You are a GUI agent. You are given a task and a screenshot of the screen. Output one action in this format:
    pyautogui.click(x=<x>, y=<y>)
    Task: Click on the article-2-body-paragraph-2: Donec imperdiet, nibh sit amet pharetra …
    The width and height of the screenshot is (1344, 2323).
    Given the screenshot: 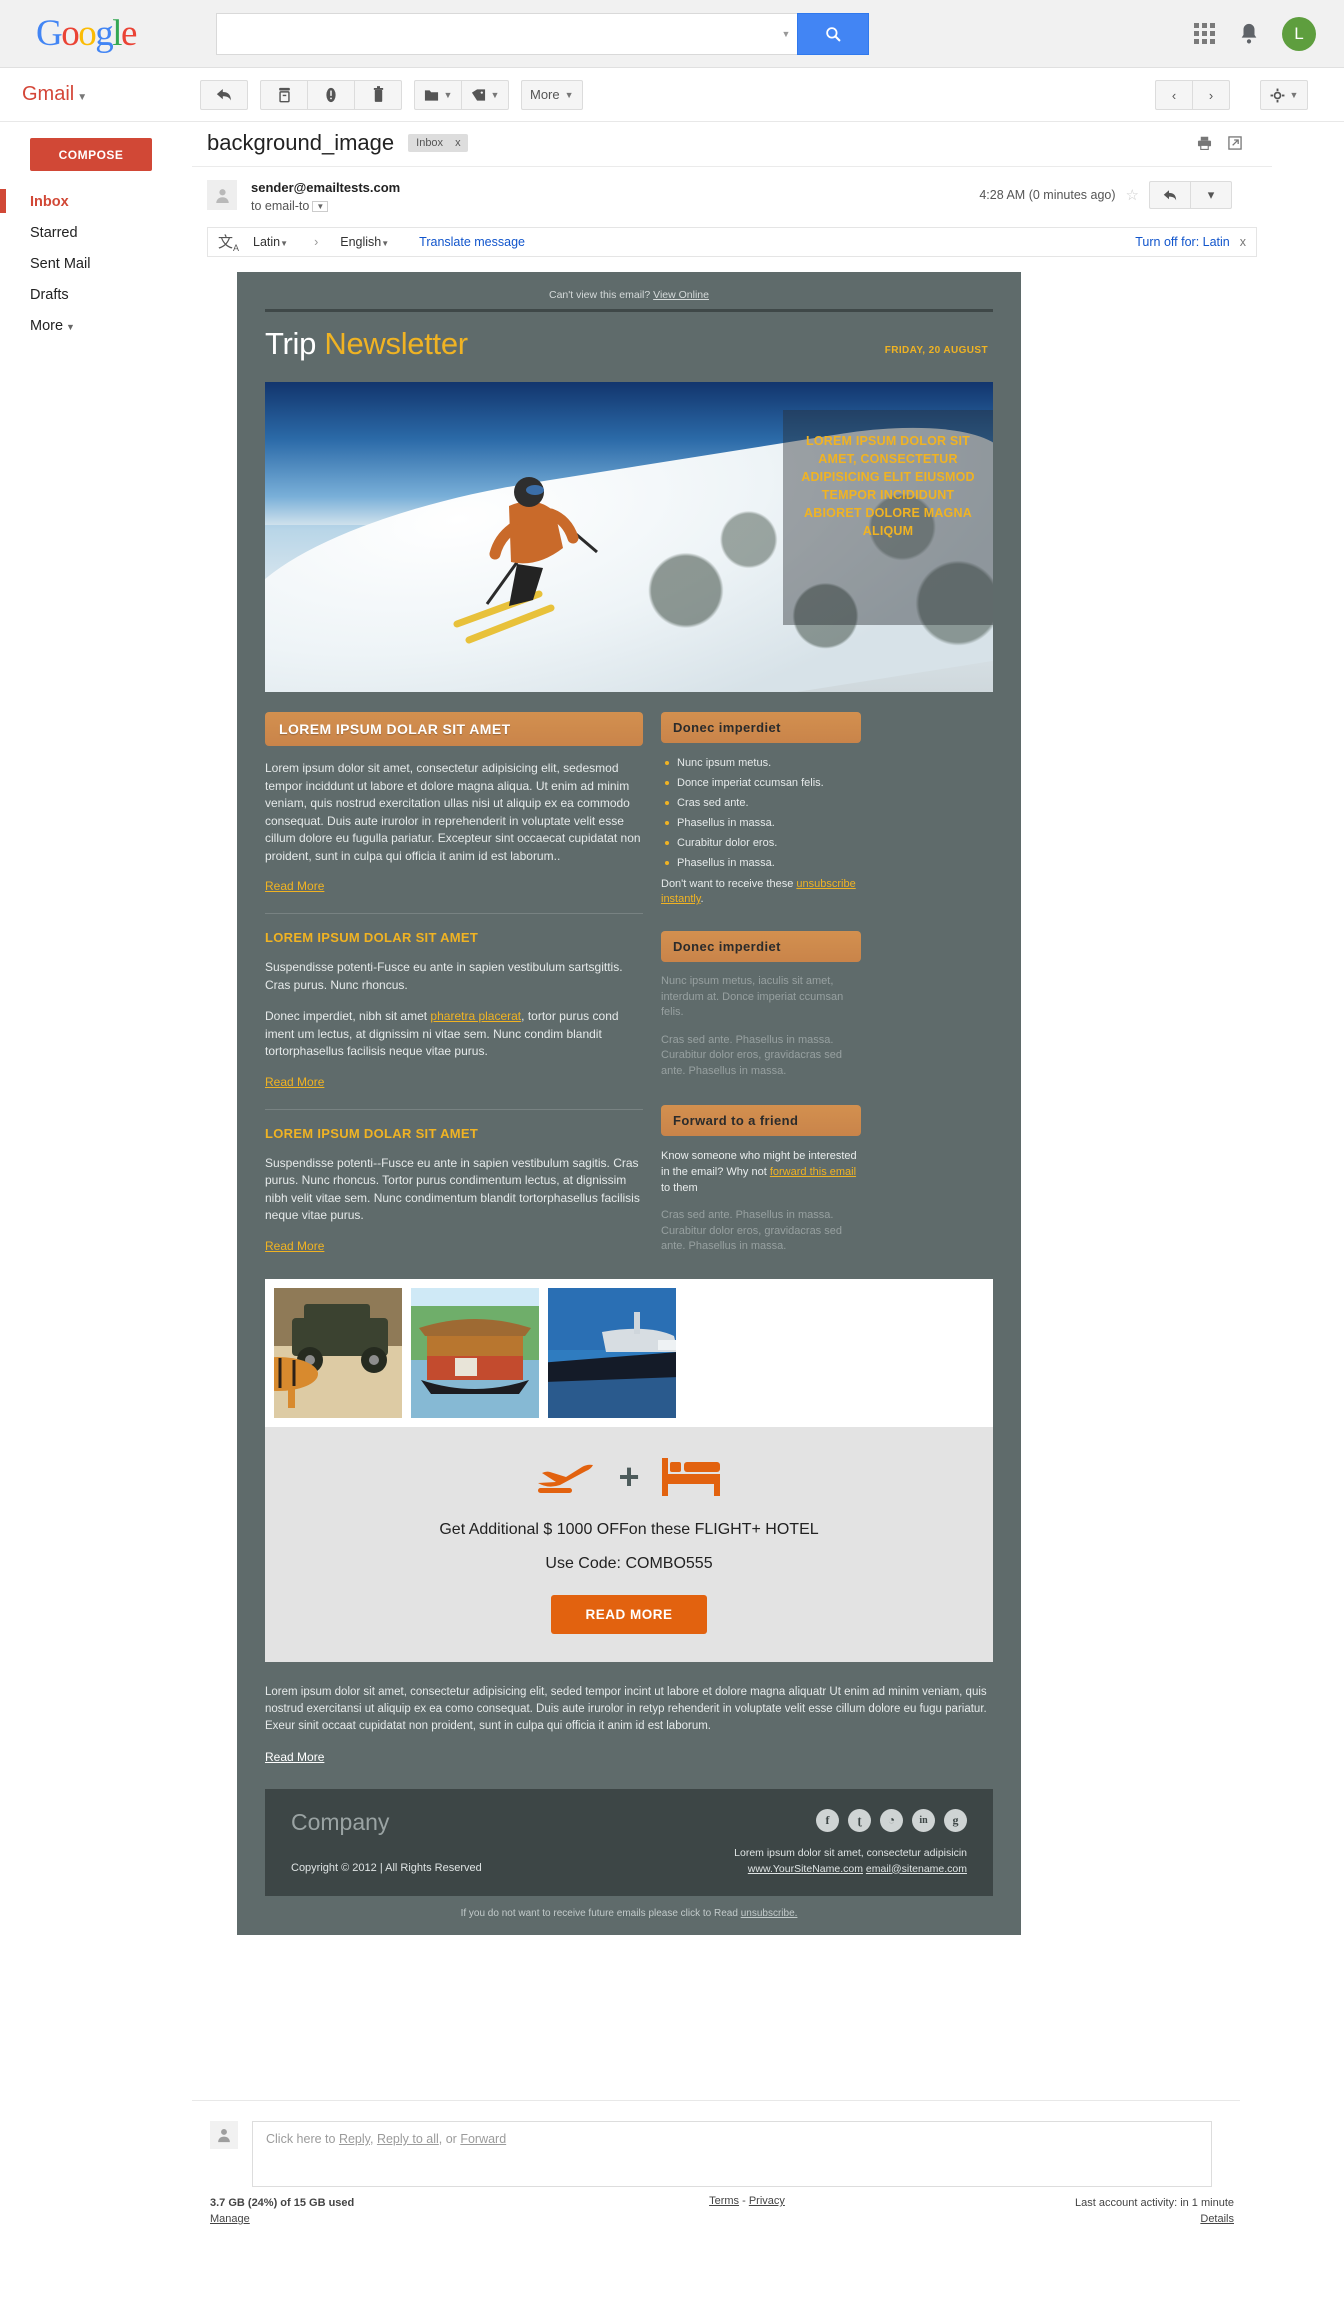 What is the action you would take?
    pyautogui.click(x=454, y=1034)
    